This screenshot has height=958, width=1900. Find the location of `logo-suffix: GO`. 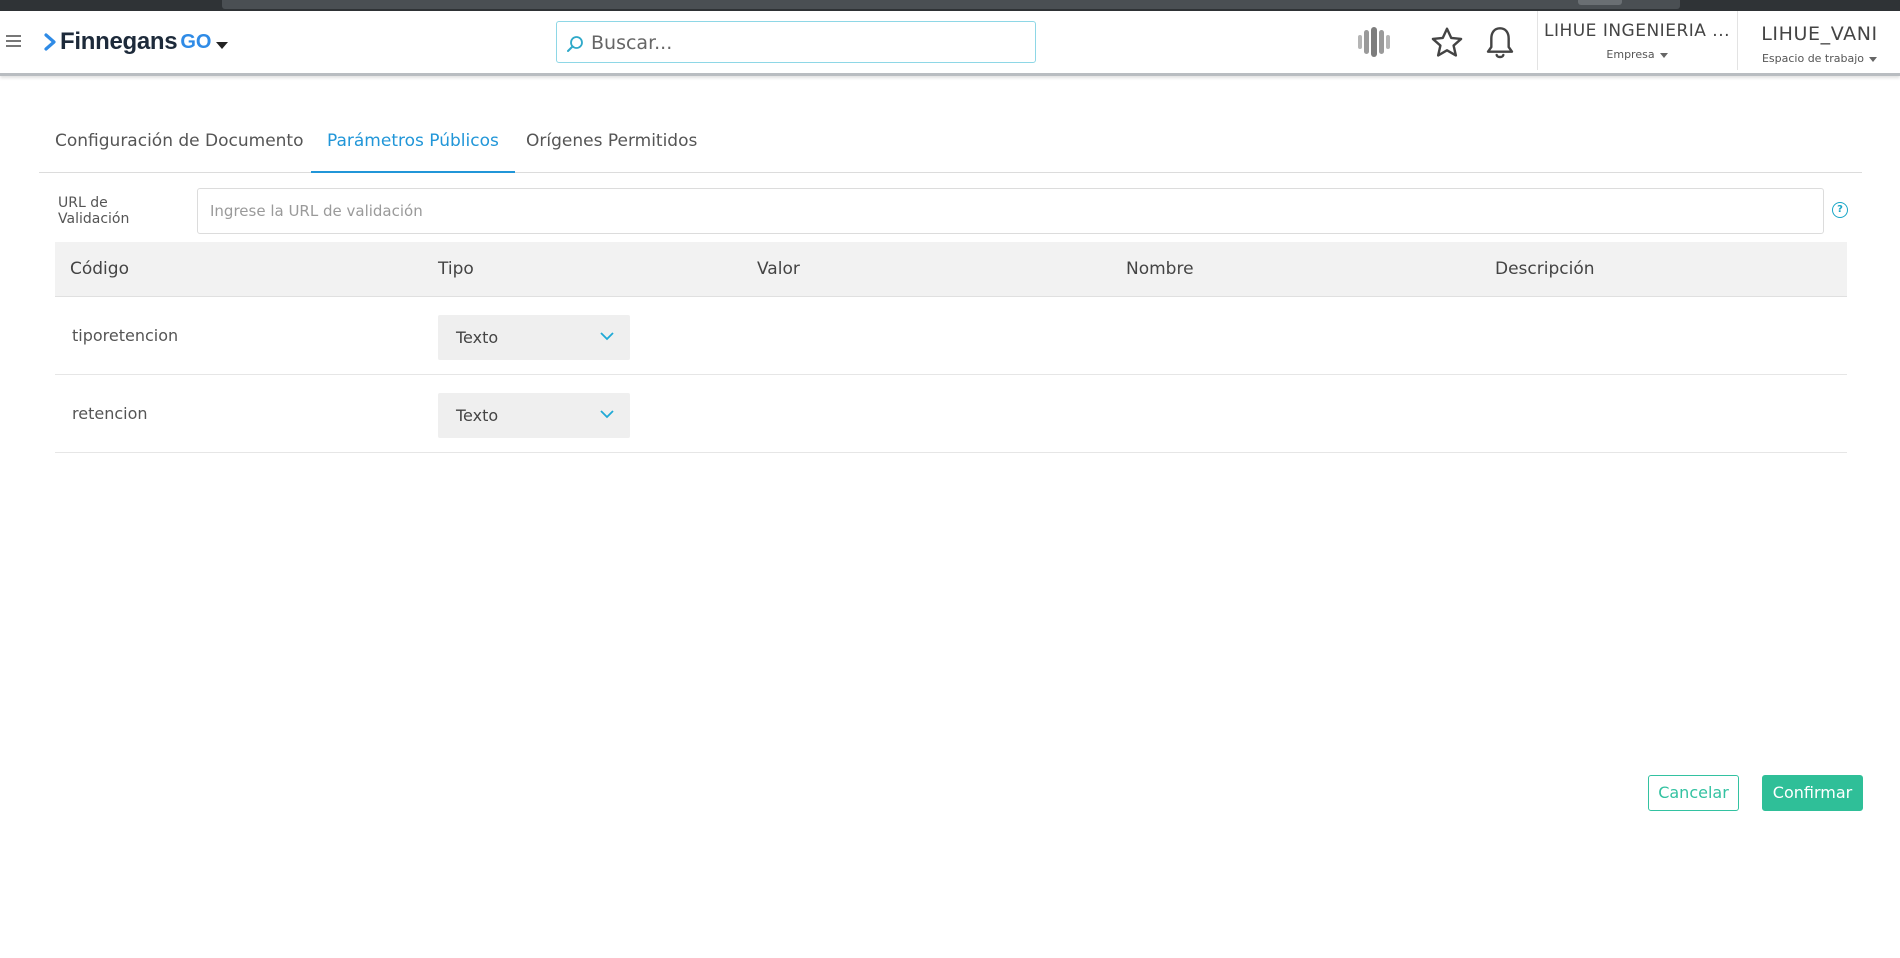

logo-suffix: GO is located at coordinates (196, 41).